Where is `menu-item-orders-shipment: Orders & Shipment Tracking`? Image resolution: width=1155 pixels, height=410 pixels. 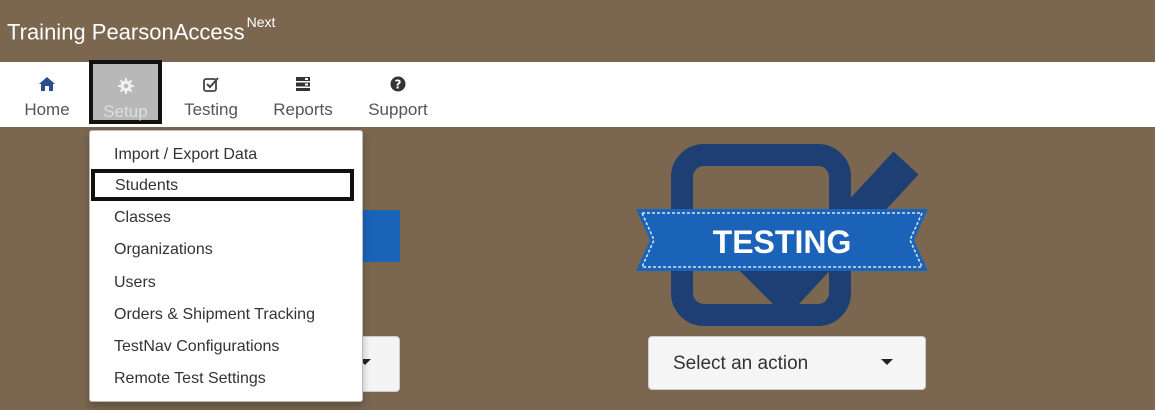 menu-item-orders-shipment: Orders & Shipment Tracking is located at coordinates (226, 315).